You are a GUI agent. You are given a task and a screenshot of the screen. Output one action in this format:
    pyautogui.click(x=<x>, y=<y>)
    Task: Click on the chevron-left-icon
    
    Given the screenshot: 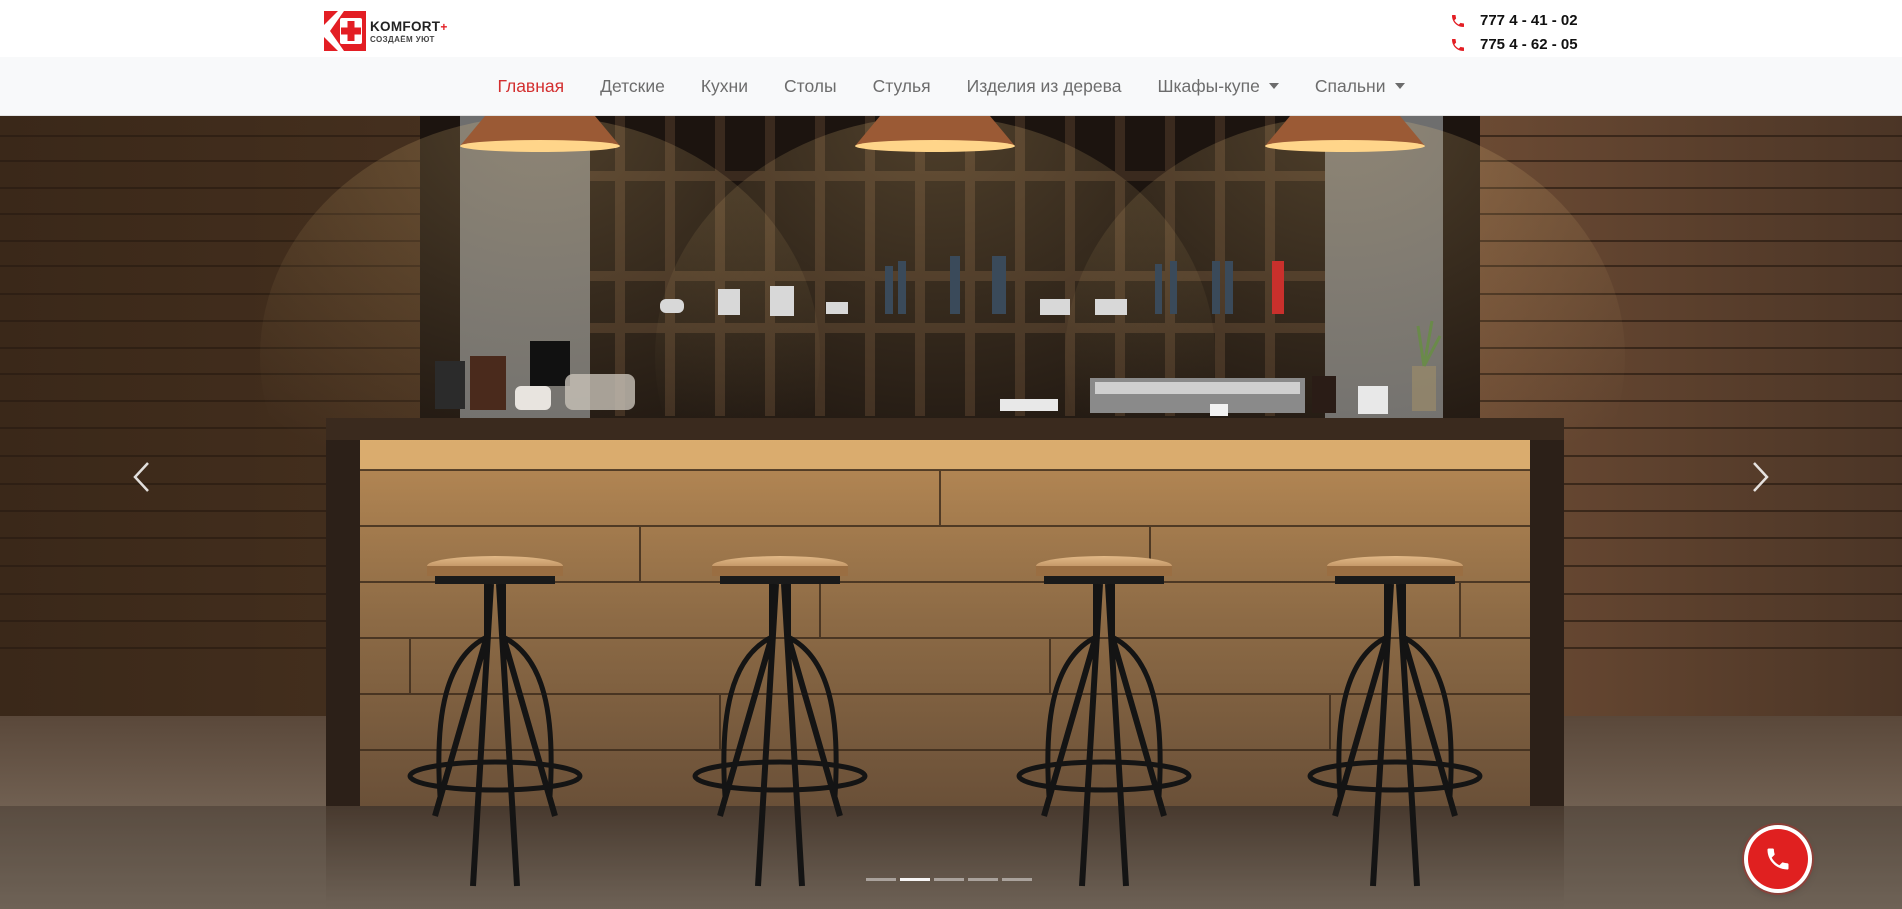 What is the action you would take?
    pyautogui.click(x=141, y=477)
    